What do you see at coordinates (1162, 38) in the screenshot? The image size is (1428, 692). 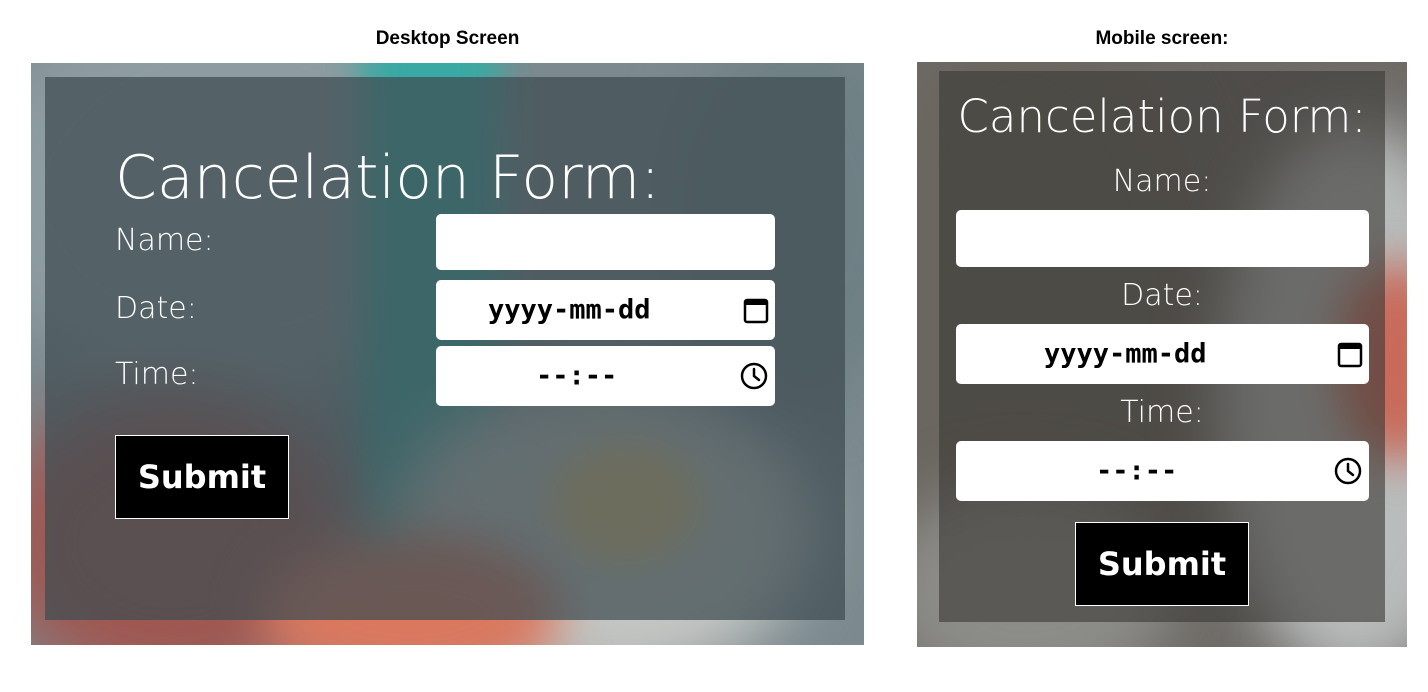 I see `mobile-caption: Mobile screen:` at bounding box center [1162, 38].